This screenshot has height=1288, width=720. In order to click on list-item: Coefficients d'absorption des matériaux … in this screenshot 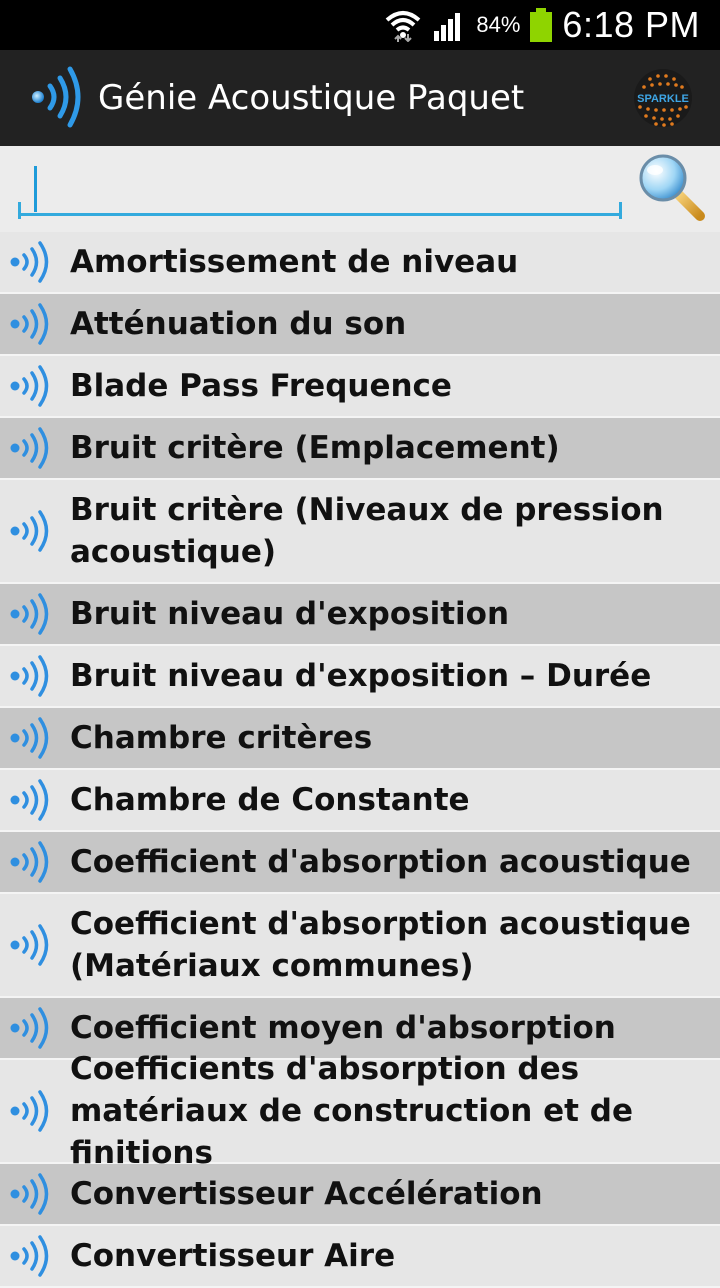, I will do `click(360, 1111)`.